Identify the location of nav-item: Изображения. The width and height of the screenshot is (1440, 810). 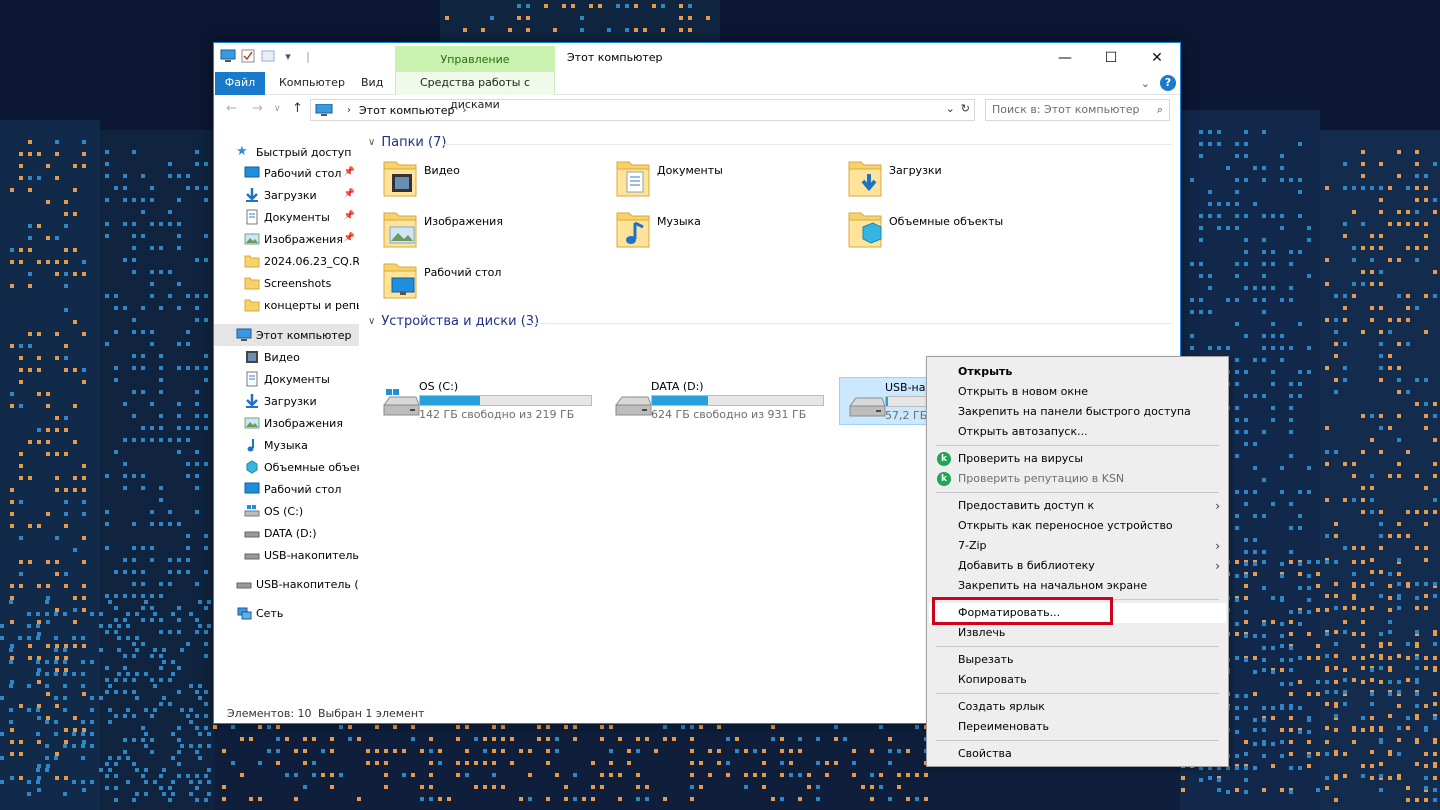
(286, 423).